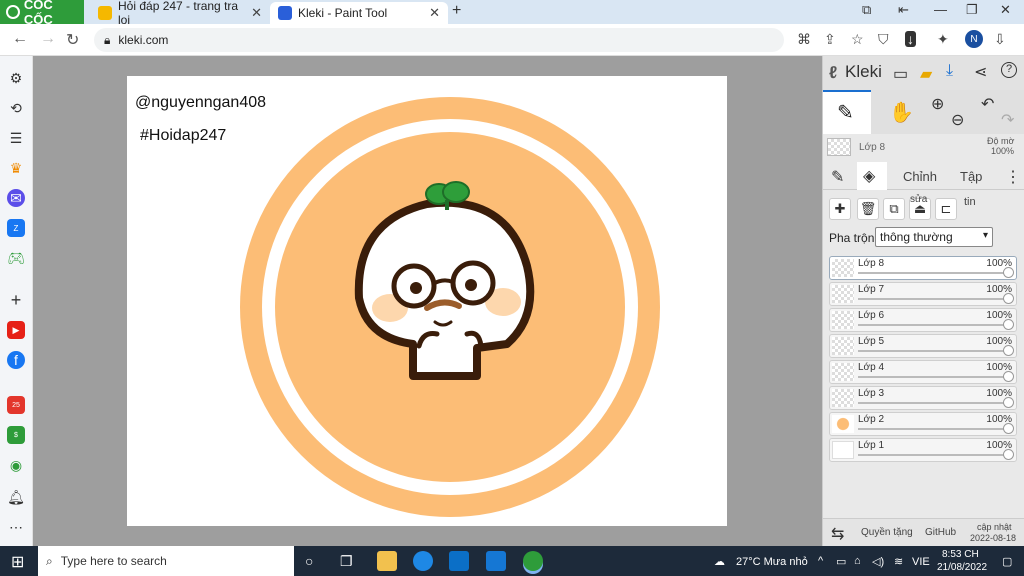  Describe the element at coordinates (804, 39) in the screenshot. I see `translate-icon: ⌘` at that location.